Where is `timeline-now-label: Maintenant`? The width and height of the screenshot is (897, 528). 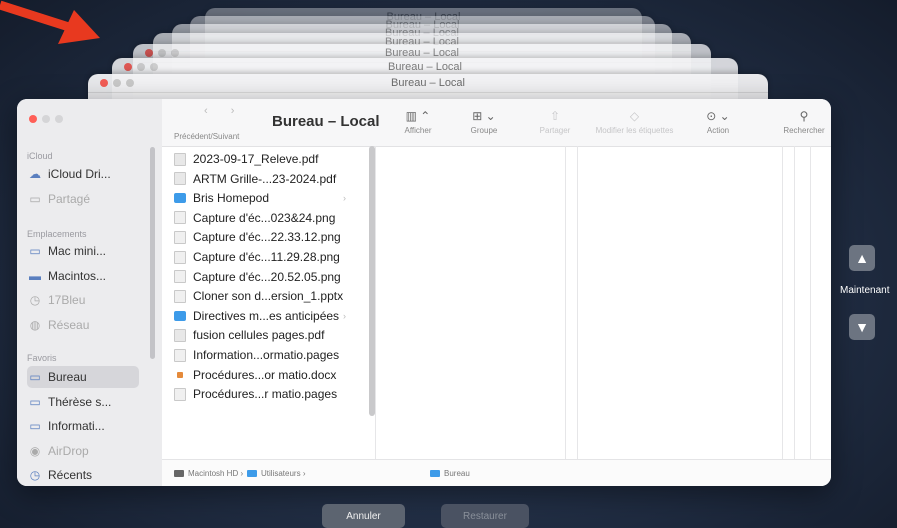 timeline-now-label: Maintenant is located at coordinates (865, 290).